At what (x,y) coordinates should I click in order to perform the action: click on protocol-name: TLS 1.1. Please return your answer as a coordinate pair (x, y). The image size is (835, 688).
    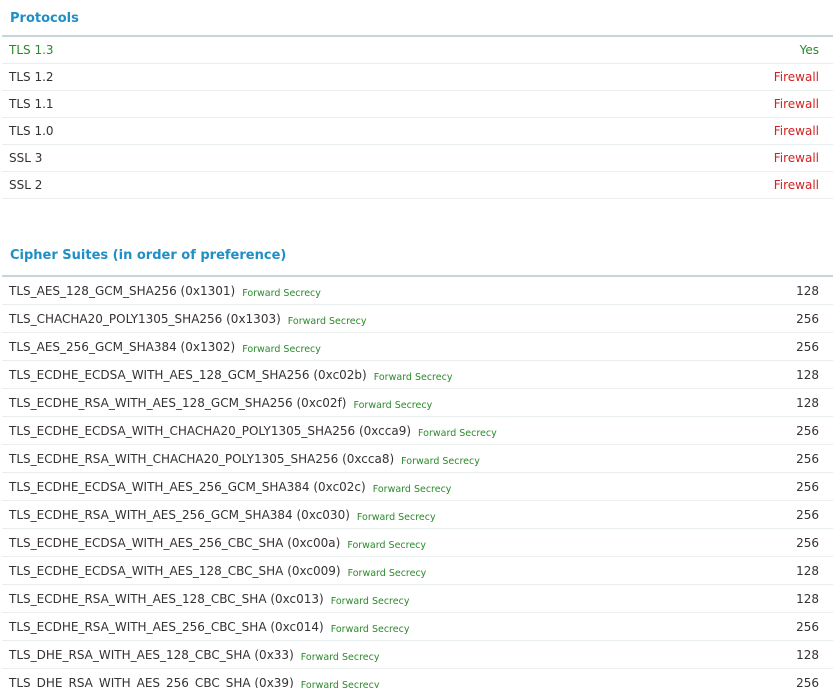
    Looking at the image, I should click on (31, 104).